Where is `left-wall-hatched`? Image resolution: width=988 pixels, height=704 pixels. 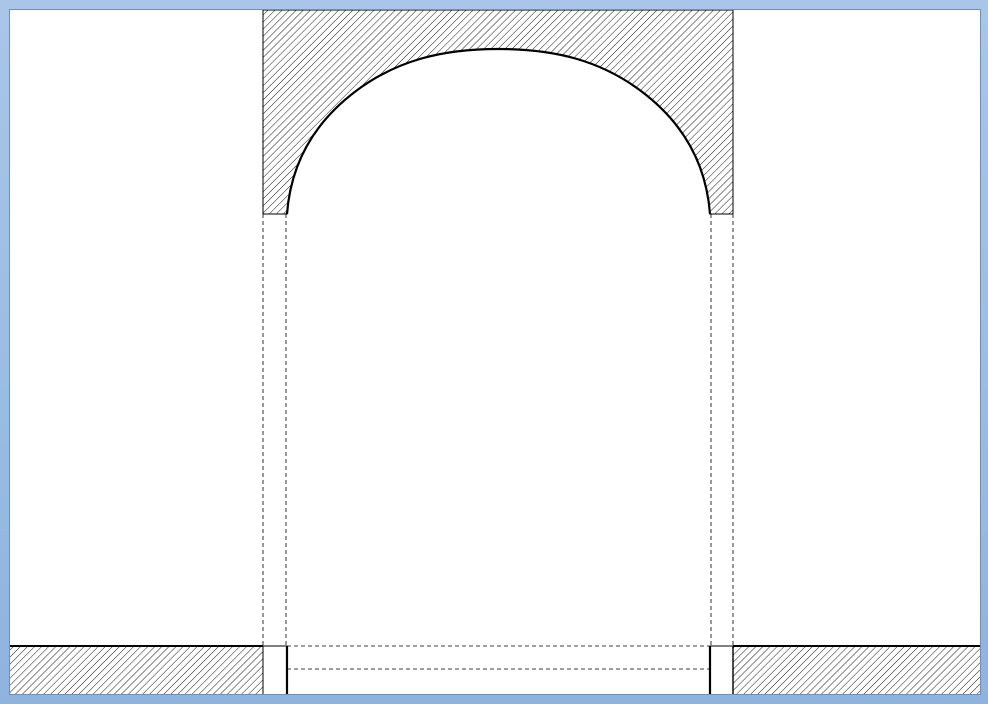 left-wall-hatched is located at coordinates (136, 670).